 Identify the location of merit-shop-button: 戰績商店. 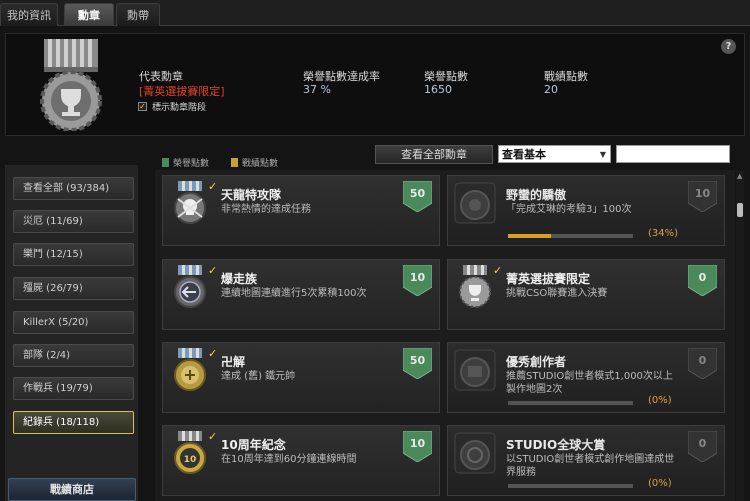
(72, 489).